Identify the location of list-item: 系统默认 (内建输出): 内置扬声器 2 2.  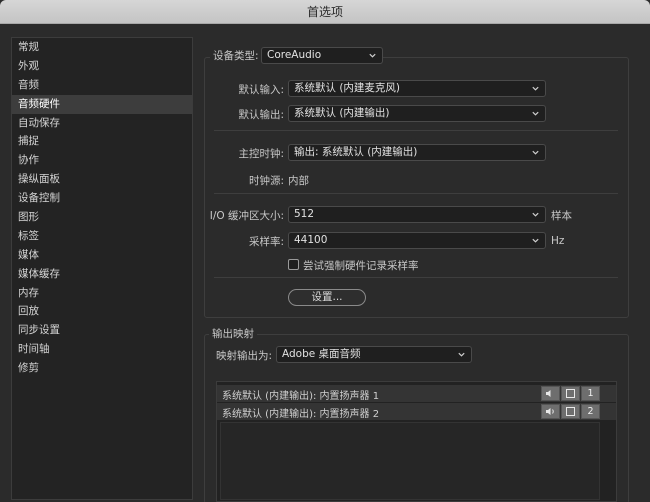
(416, 411).